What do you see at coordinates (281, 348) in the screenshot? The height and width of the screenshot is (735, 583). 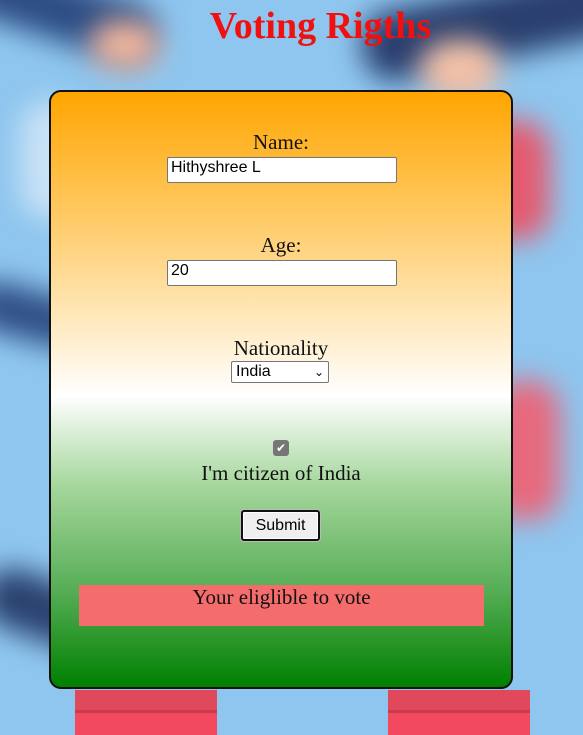 I see `nationality-label: Nationality` at bounding box center [281, 348].